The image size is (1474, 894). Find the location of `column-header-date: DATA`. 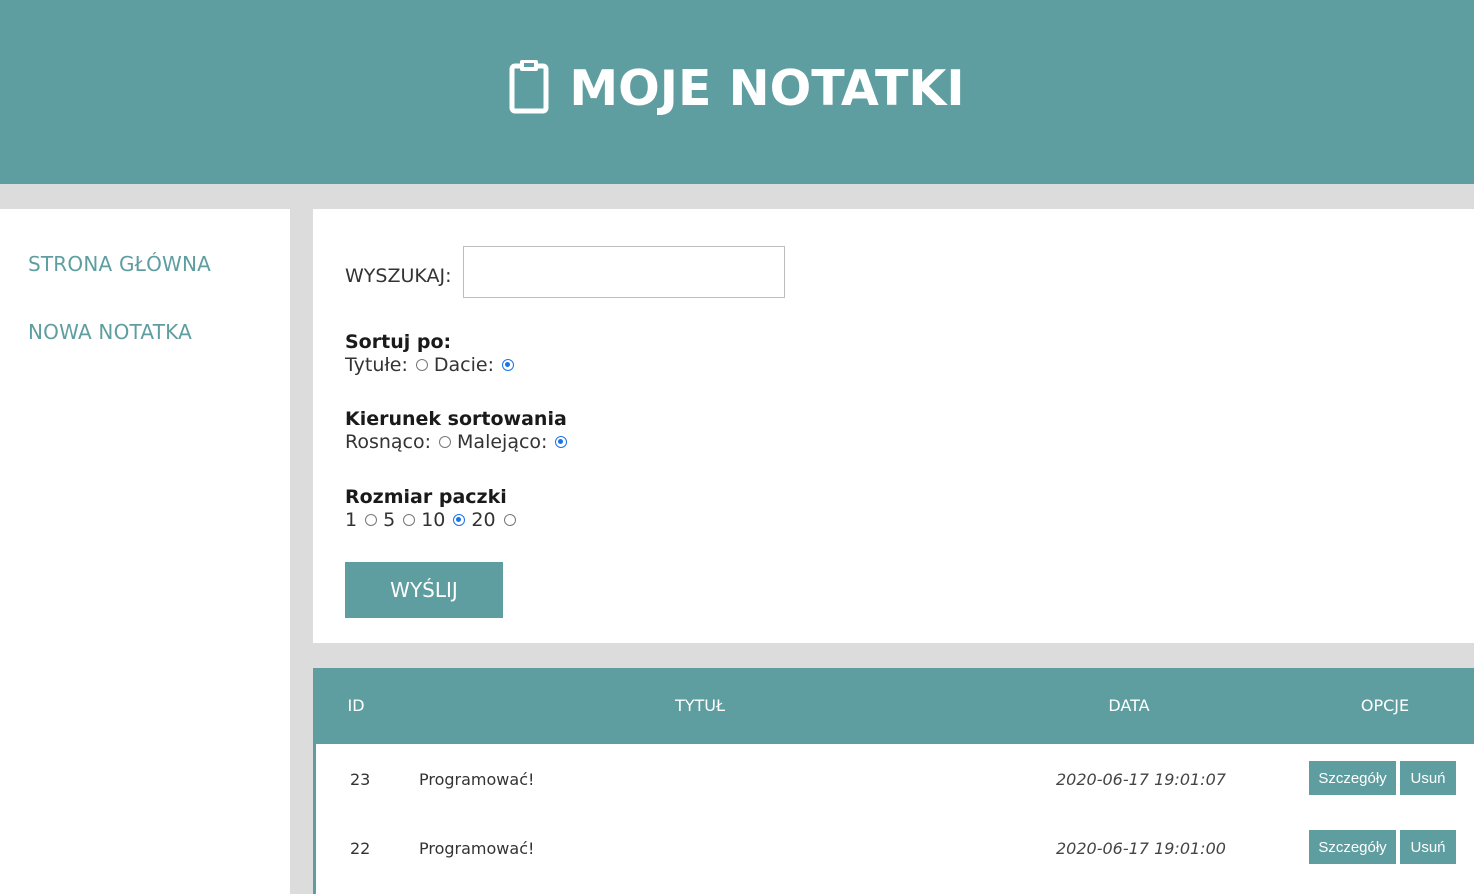

column-header-date: DATA is located at coordinates (1129, 705).